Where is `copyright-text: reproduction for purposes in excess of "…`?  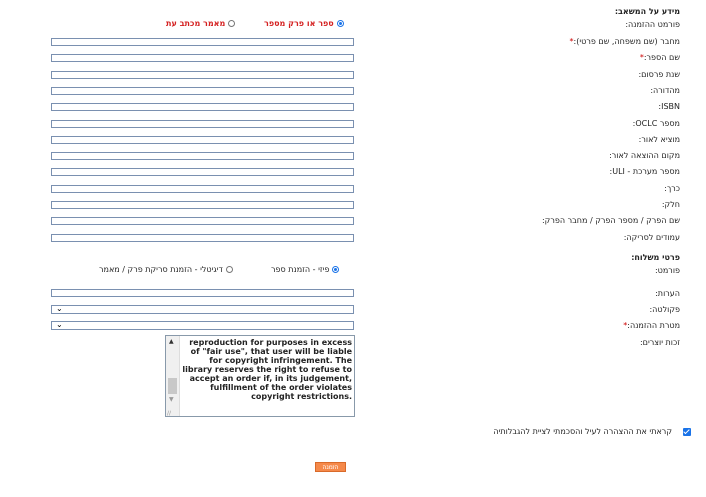
copyright-text: reproduction for purposes in excess of "… is located at coordinates (267, 369).